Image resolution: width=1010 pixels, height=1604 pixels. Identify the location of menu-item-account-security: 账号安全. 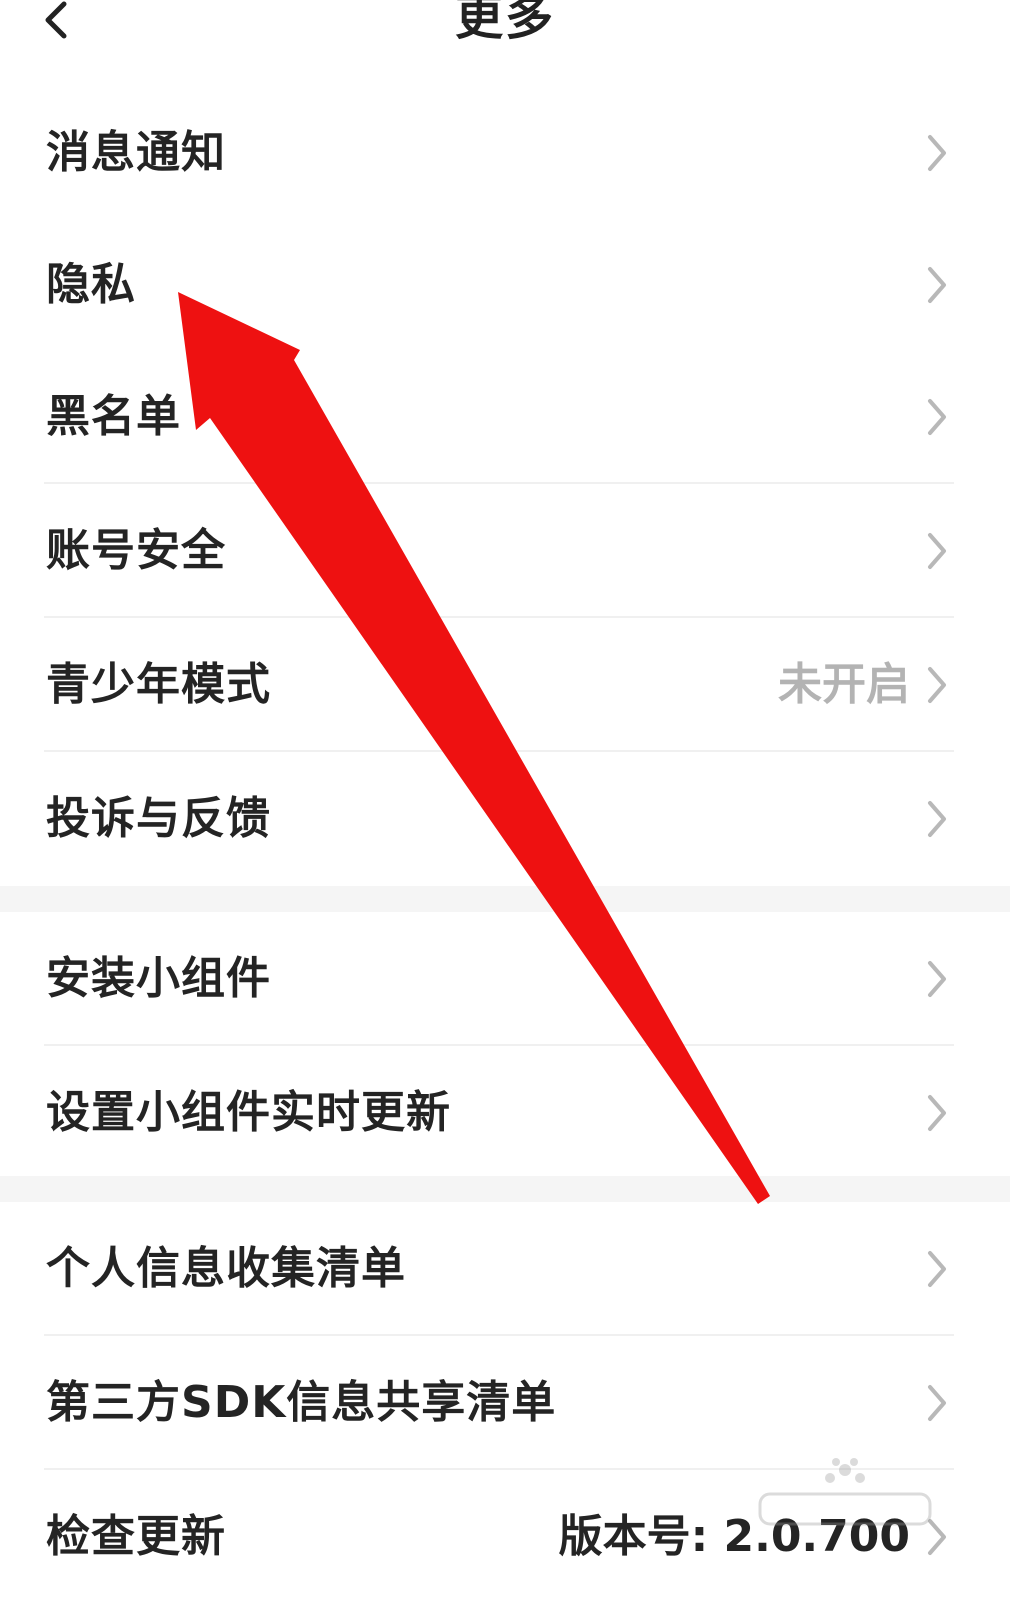
(505, 551).